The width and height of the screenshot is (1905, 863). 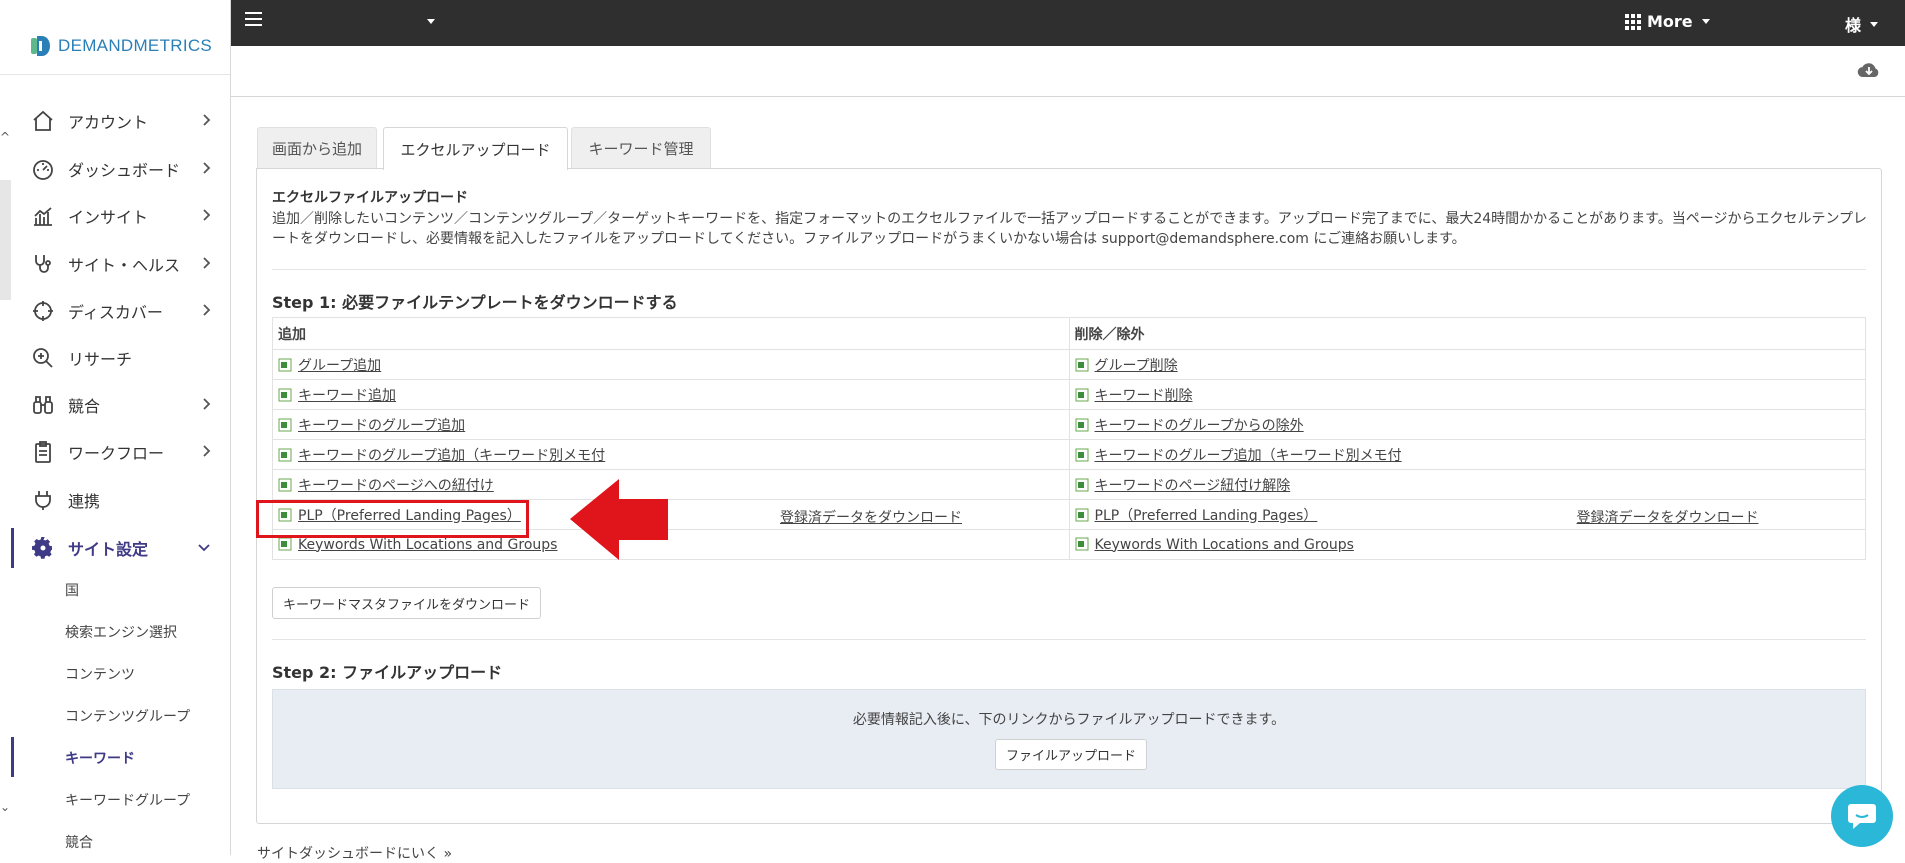 What do you see at coordinates (43, 452) in the screenshot?
I see `clipboard-icon` at bounding box center [43, 452].